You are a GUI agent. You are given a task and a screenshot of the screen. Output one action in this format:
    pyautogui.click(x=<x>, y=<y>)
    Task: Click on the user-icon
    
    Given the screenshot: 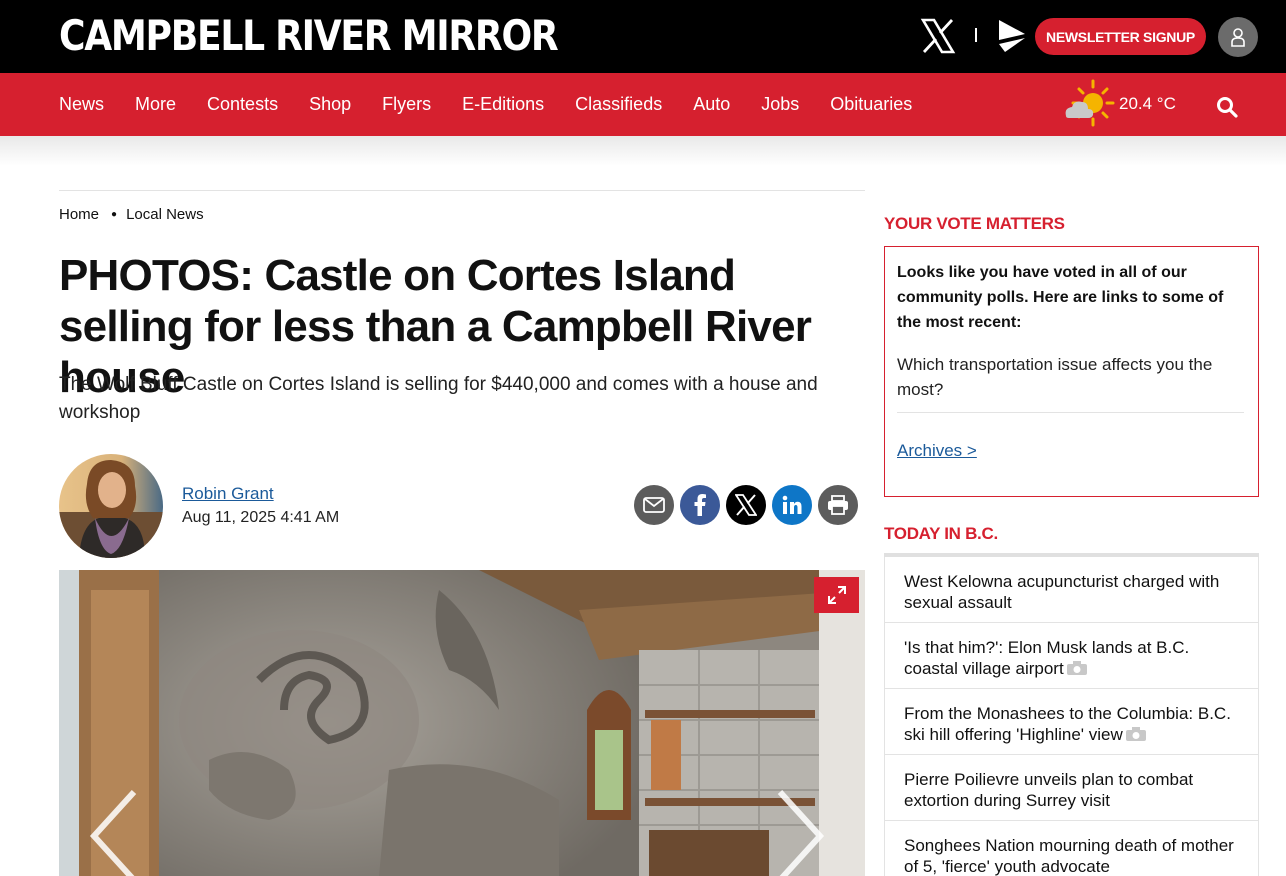 What is the action you would take?
    pyautogui.click(x=1238, y=37)
    